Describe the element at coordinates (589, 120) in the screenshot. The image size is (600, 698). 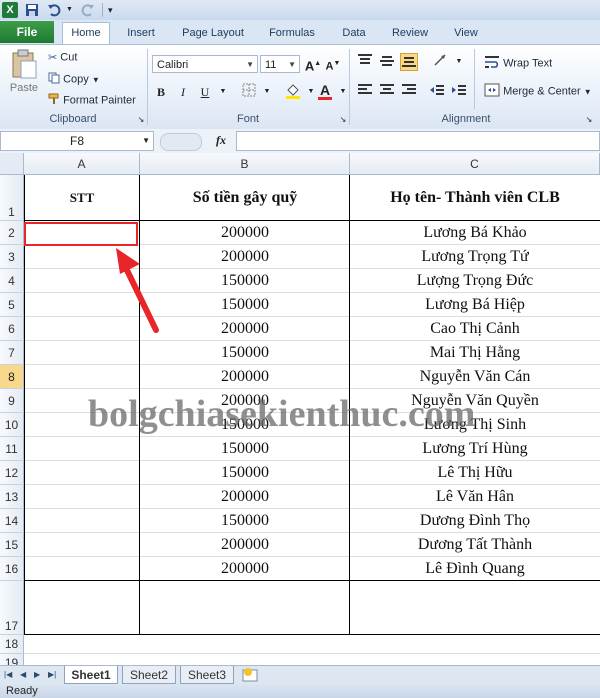
I see `alignment-launcher-icon: ↘` at that location.